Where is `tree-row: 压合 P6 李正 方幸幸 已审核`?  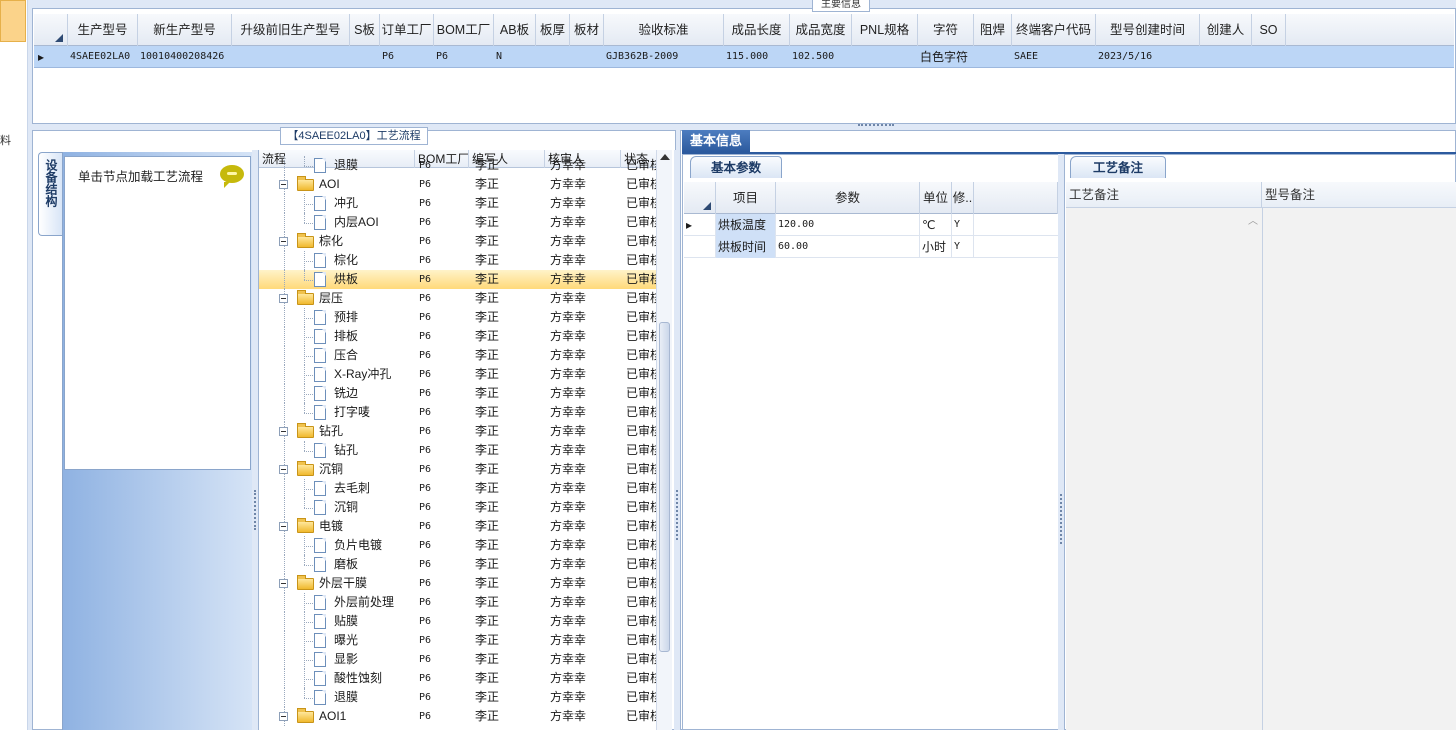 tree-row: 压合 P6 李正 方幸幸 已审核 is located at coordinates (459, 355).